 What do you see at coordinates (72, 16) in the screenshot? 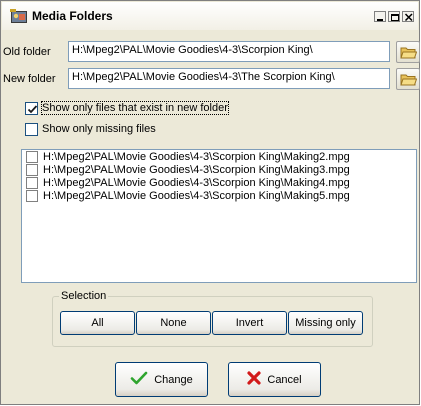
I see `window-title: Media Folders` at bounding box center [72, 16].